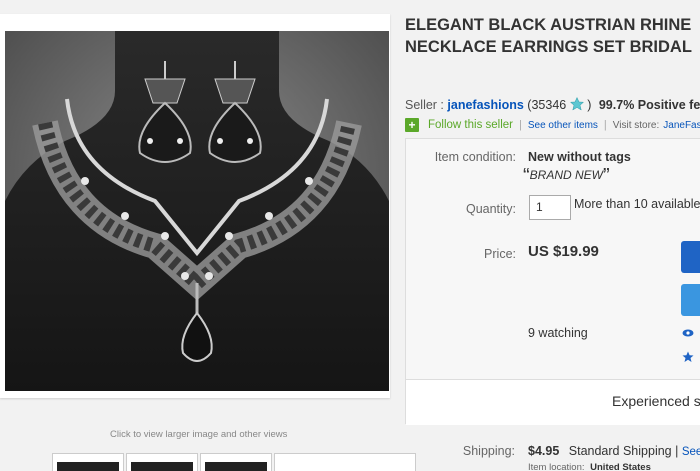  Describe the element at coordinates (688, 333) in the screenshot. I see `eye-icon` at that location.